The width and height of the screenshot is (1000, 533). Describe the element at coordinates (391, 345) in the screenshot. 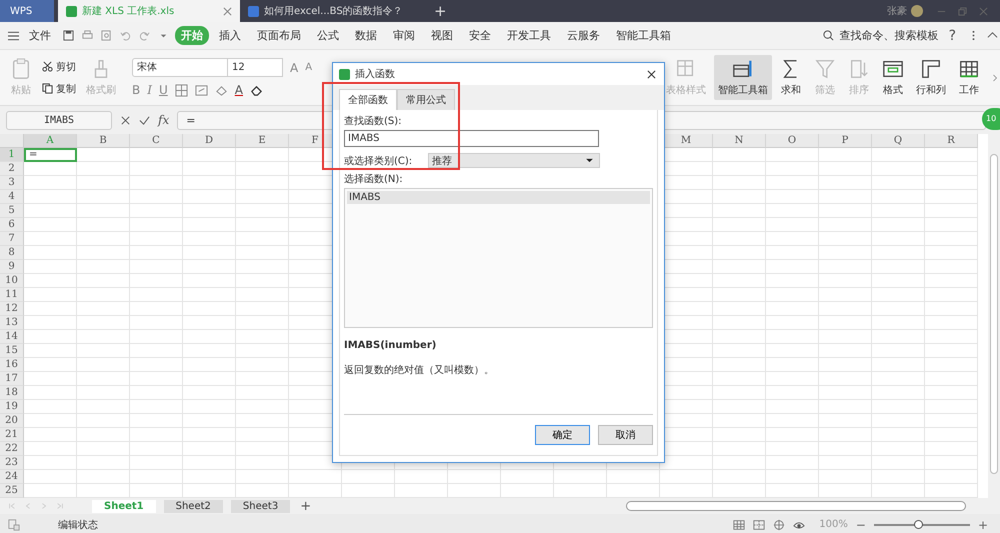

I see `function-signature: IMABS(inumber)` at that location.